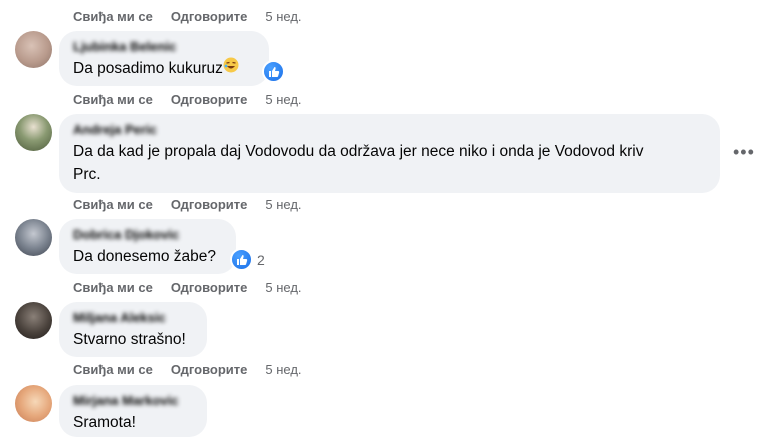 The image size is (776, 437). I want to click on comment-author: Miljana Aleksic, so click(133, 318).